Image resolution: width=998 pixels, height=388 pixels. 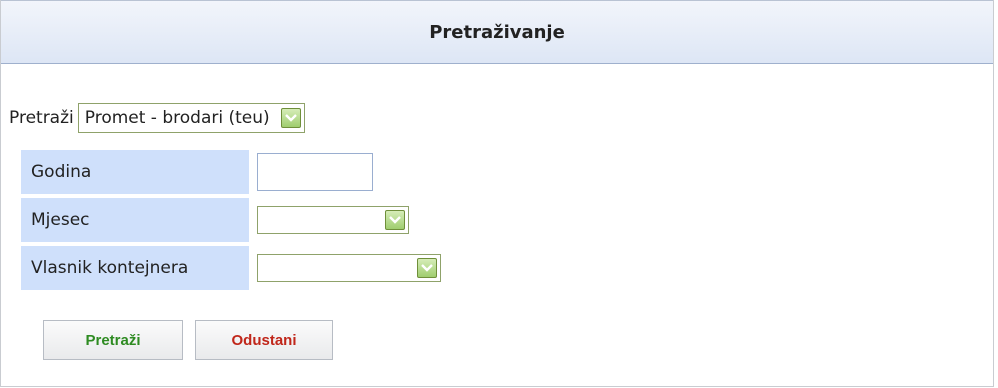 I want to click on form-row-month: Mjesec, so click(x=135, y=220).